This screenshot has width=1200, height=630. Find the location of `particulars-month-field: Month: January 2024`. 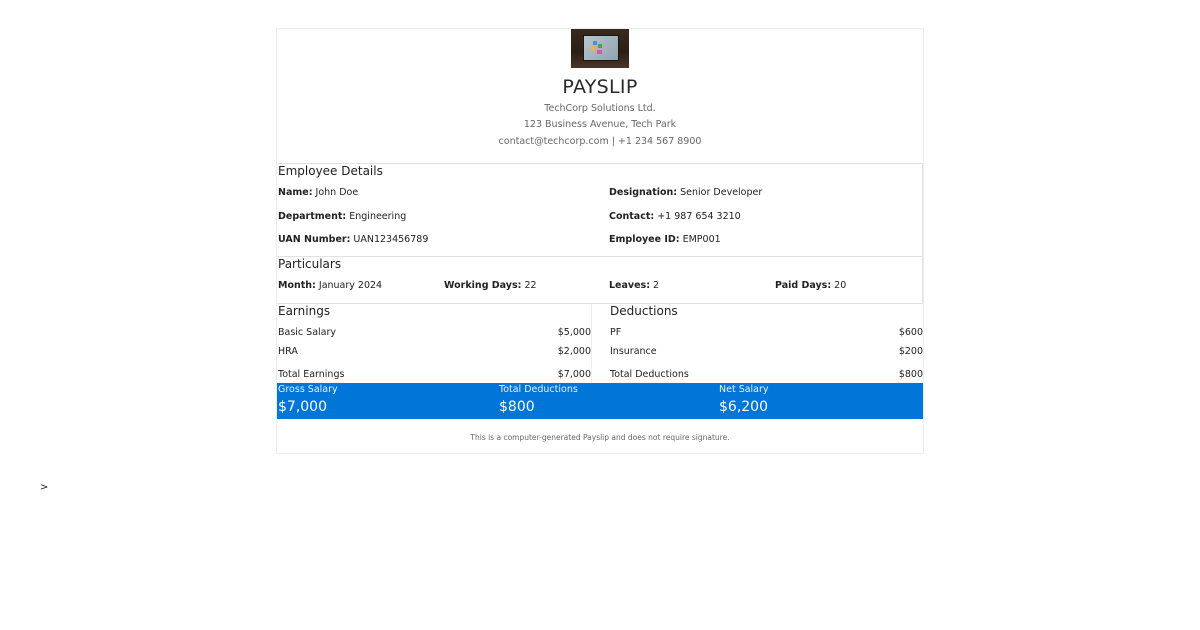

particulars-month-field: Month: January 2024 is located at coordinates (330, 285).